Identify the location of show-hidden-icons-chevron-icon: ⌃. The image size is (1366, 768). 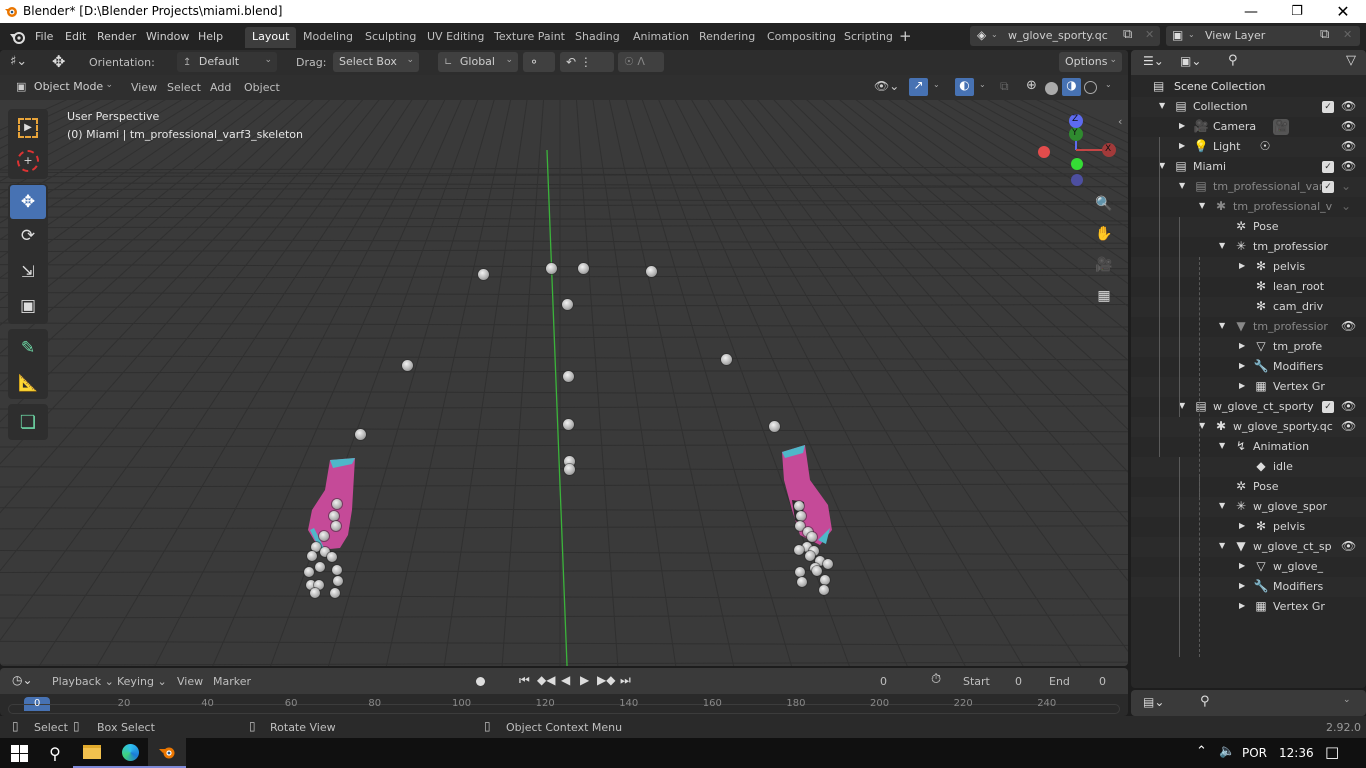
(1201, 751).